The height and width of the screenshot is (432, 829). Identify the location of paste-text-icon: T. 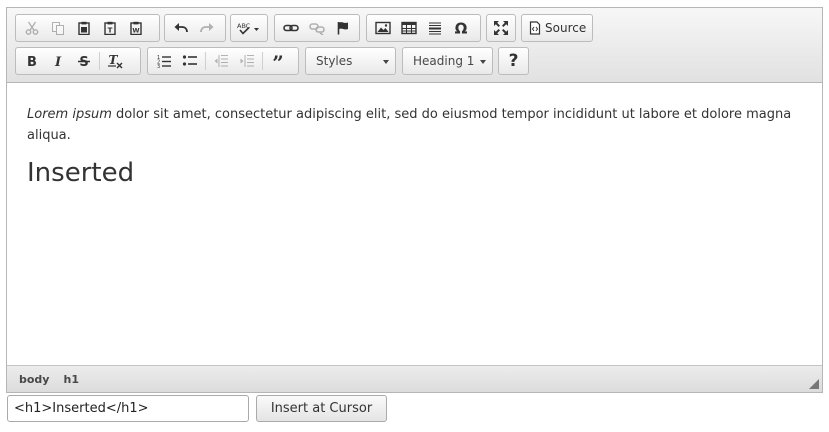
(110, 28).